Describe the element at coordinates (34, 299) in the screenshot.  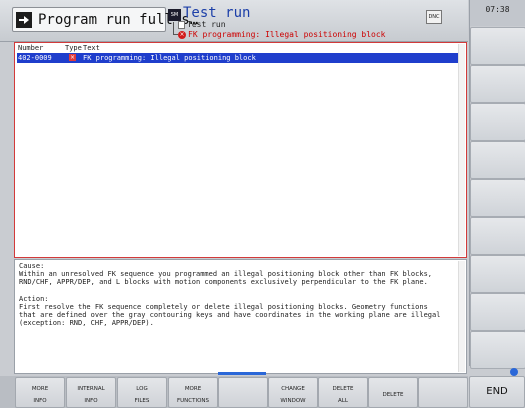
I see `detail-line: Action:` at that location.